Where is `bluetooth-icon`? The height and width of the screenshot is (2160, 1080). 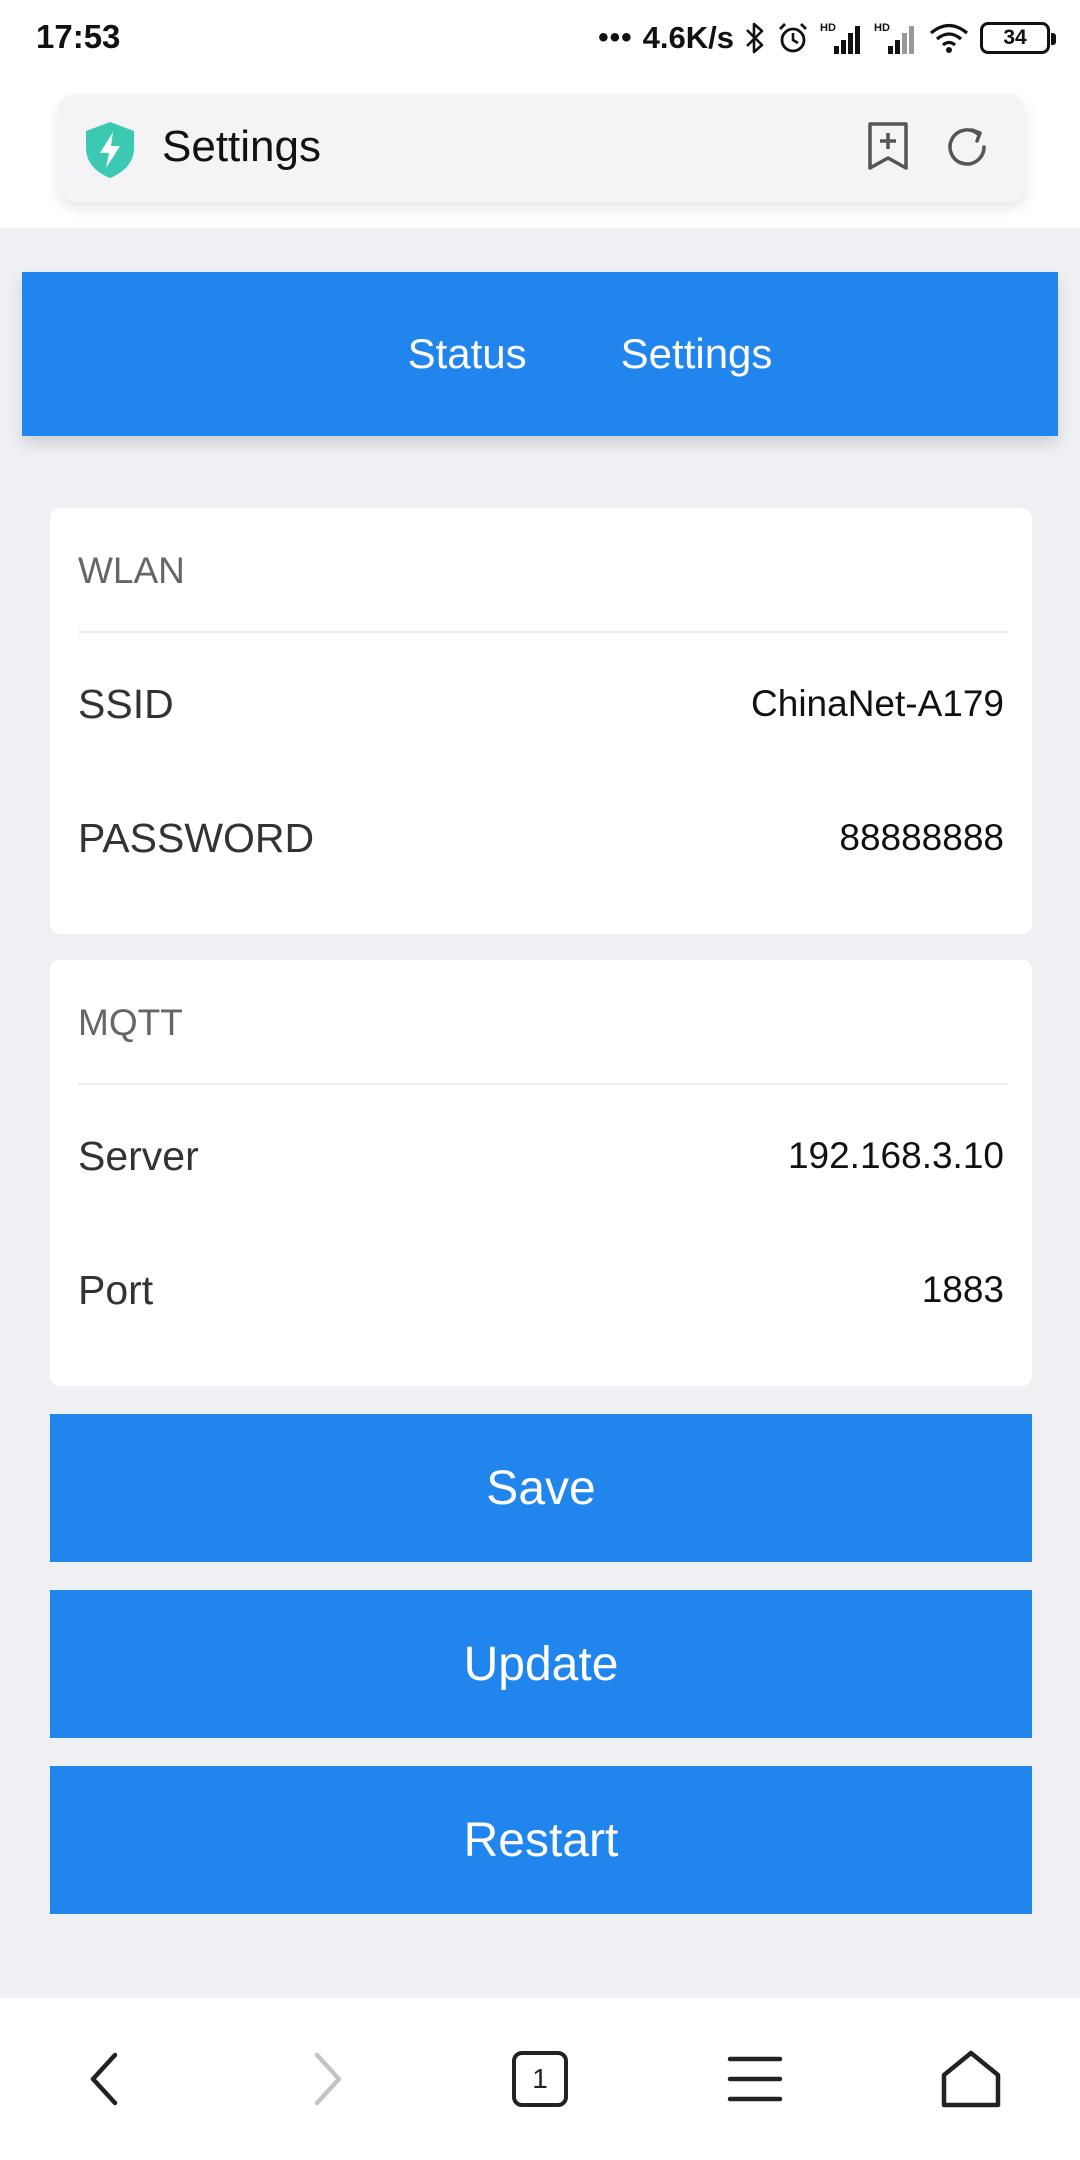
bluetooth-icon is located at coordinates (755, 38).